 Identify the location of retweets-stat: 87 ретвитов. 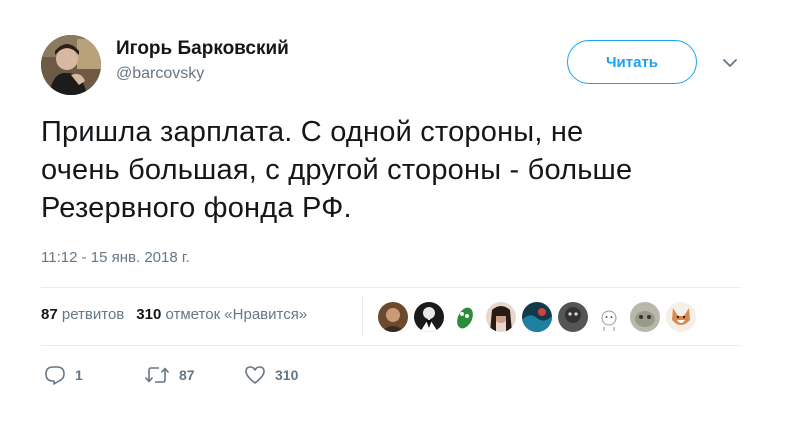
(82, 314).